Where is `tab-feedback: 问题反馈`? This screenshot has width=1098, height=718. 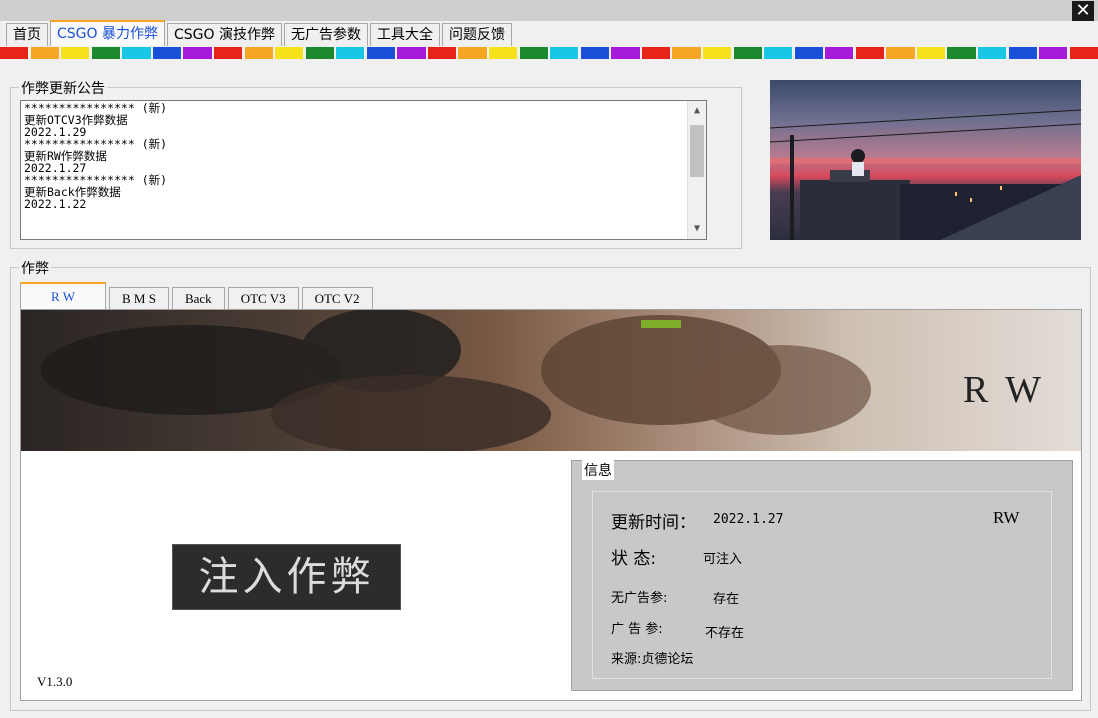
tab-feedback: 问题反馈 is located at coordinates (476, 34).